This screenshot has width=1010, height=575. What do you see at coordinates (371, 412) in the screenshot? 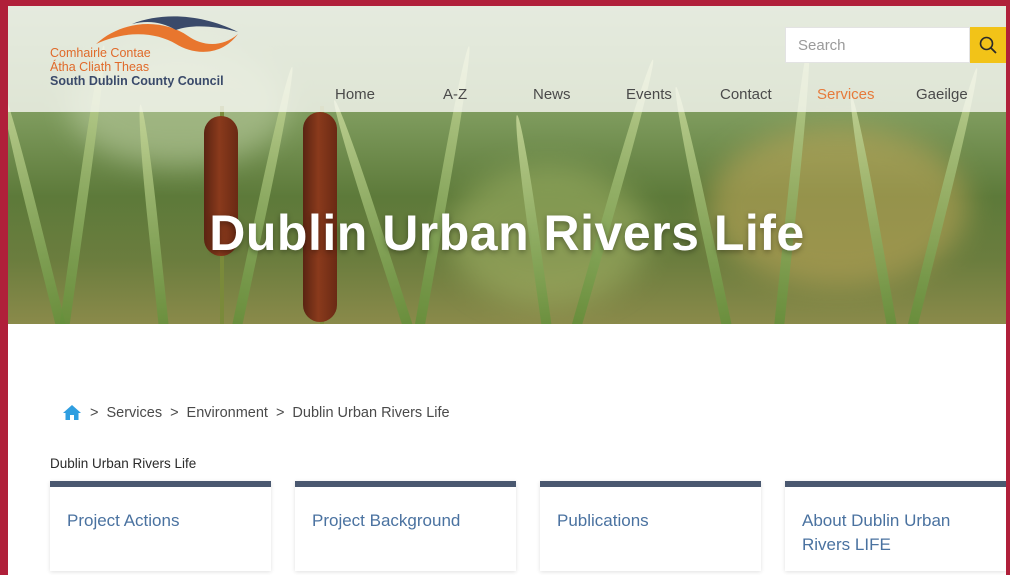
I see `breadcrumb-current: Dublin Urban Rivers Life` at bounding box center [371, 412].